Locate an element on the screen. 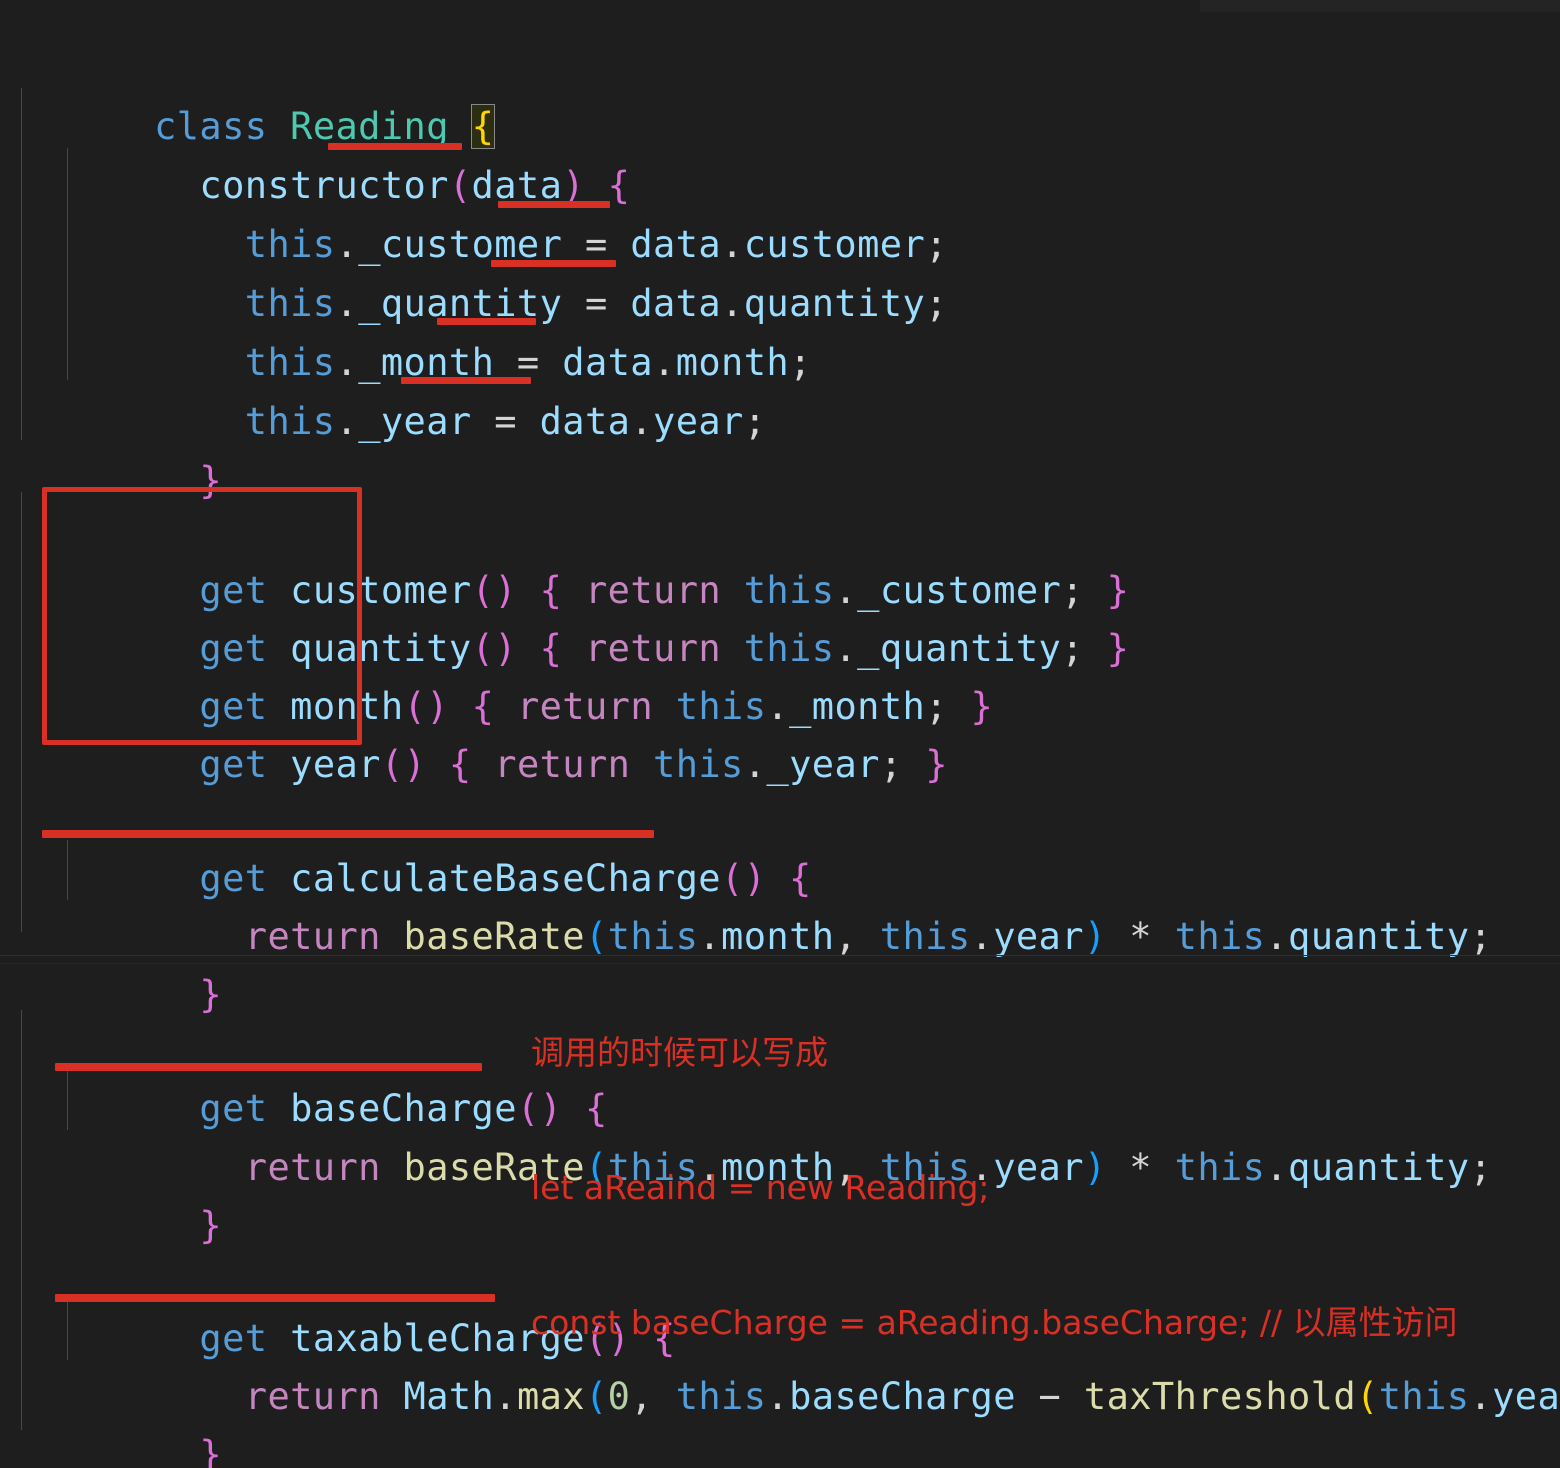 The width and height of the screenshot is (1560, 1468). underline-data-param is located at coordinates (395, 146).